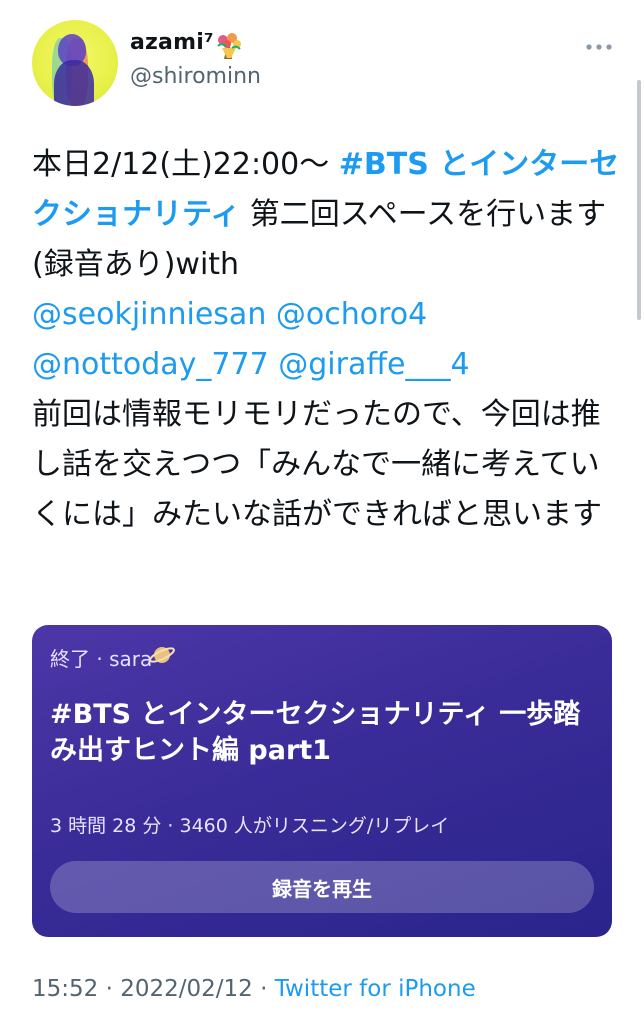  Describe the element at coordinates (639, 200) in the screenshot. I see `scrollbar` at that location.